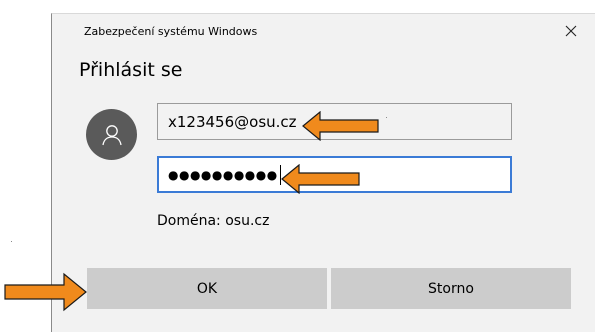 The image size is (595, 332). Describe the element at coordinates (171, 31) in the screenshot. I see `window-title: Zabezpečení systému Windows` at that location.